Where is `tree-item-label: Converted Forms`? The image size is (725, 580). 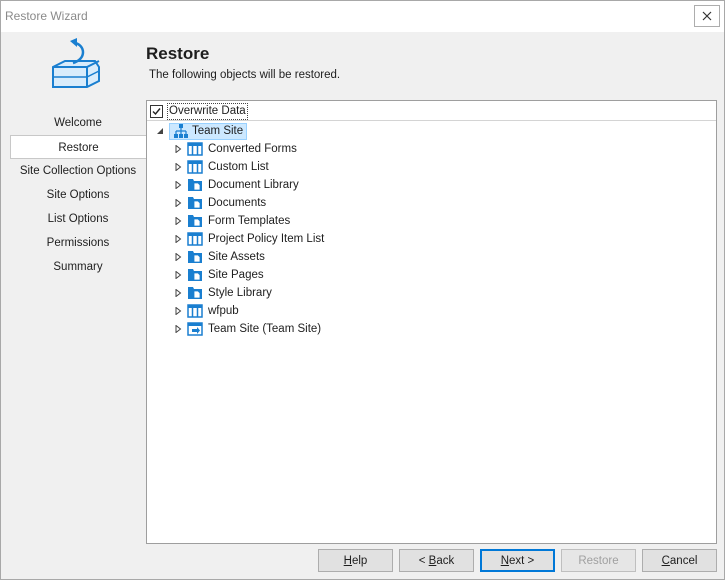
tree-item-label: Converted Forms is located at coordinates (252, 149).